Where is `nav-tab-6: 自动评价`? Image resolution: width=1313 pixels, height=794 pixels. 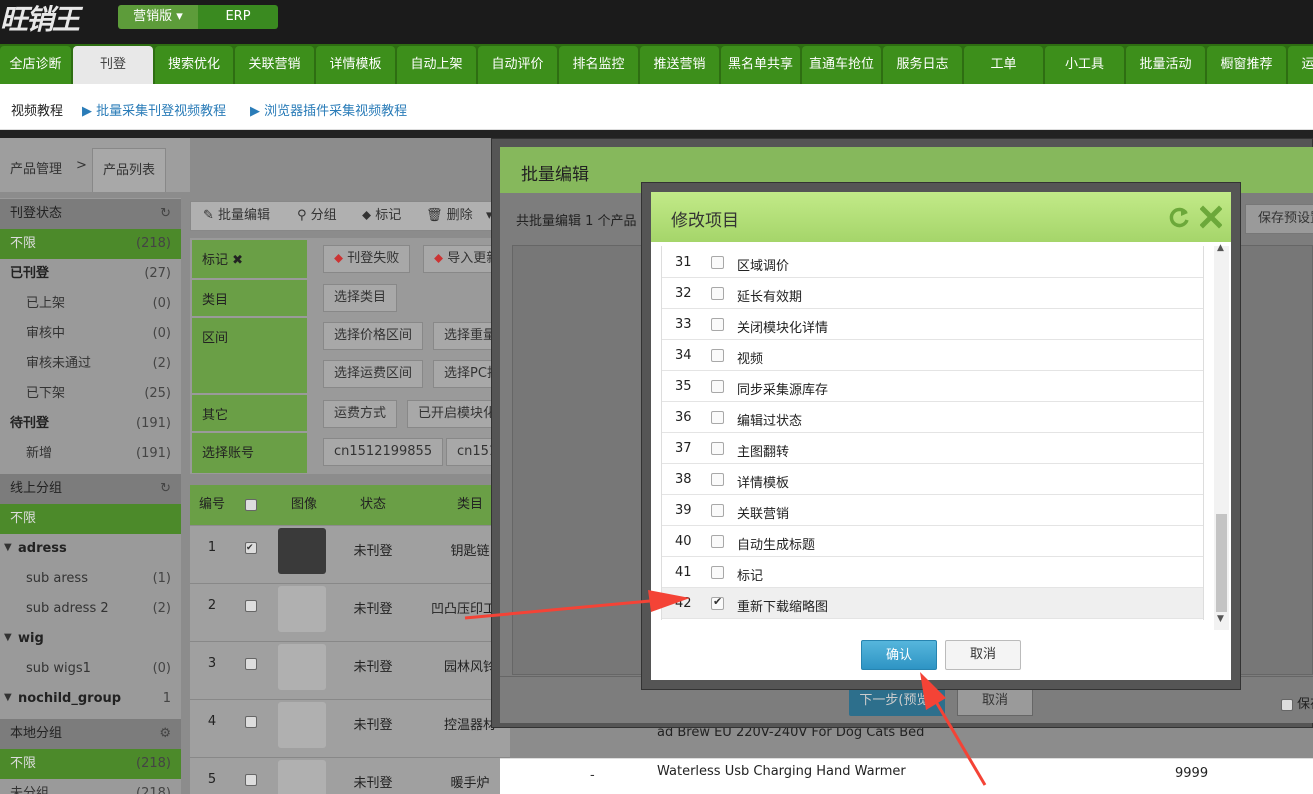 nav-tab-6: 自动评价 is located at coordinates (517, 65).